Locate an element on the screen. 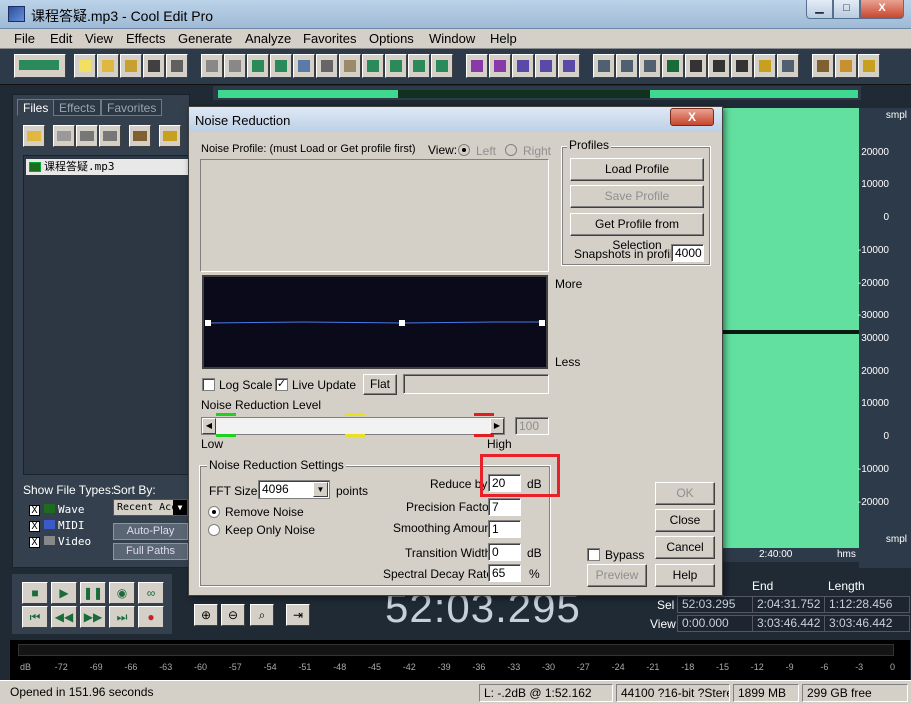  curve-handle-left is located at coordinates (208, 323).